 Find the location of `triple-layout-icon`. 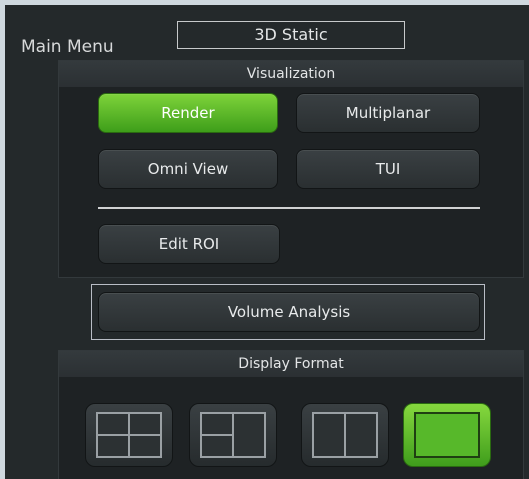

triple-layout-icon is located at coordinates (233, 435).